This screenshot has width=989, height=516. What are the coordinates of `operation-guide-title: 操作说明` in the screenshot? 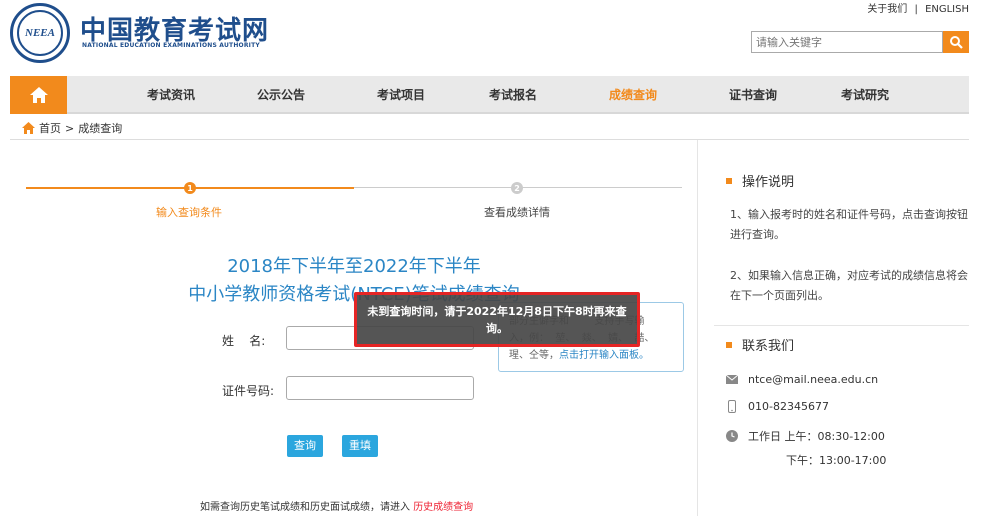 It's located at (768, 182).